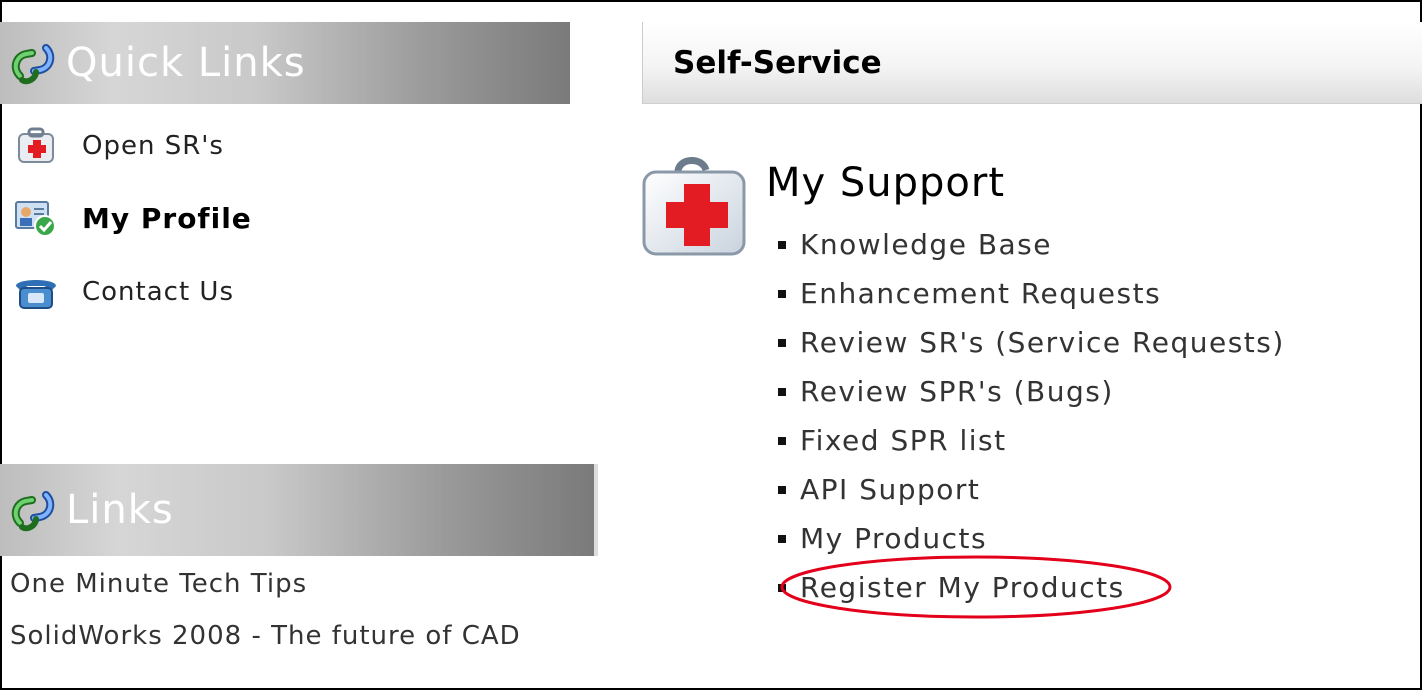  Describe the element at coordinates (36, 292) in the screenshot. I see `telephone-icon` at that location.